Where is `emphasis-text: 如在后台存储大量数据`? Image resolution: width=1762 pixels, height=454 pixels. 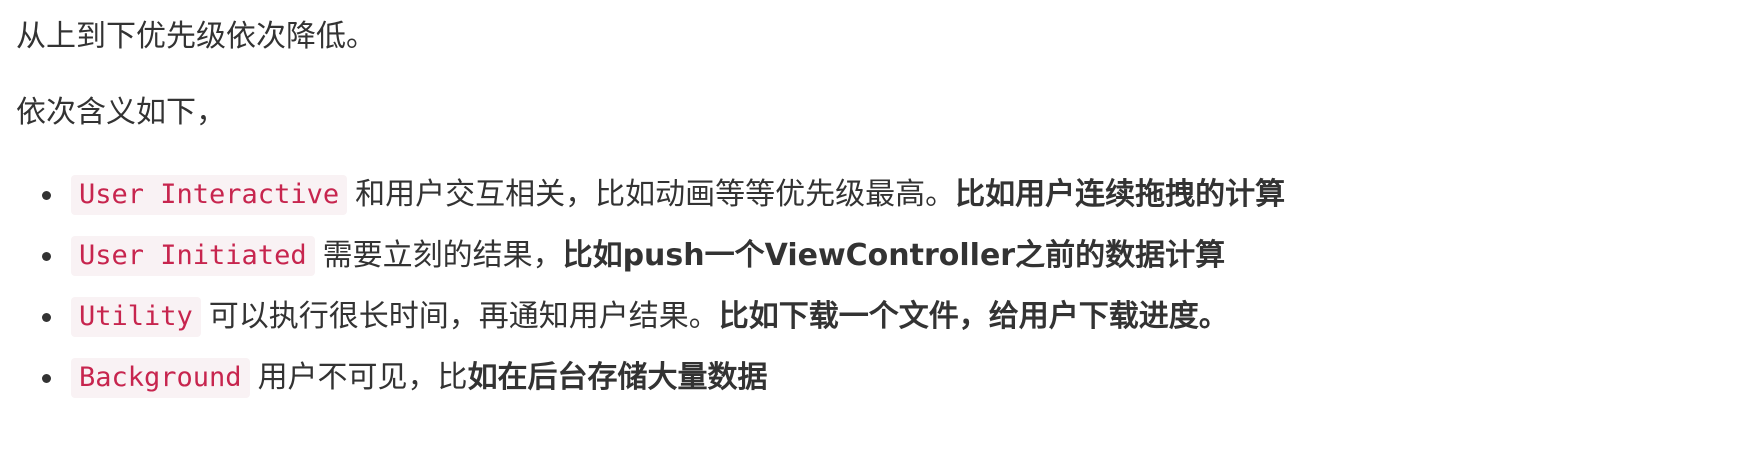 emphasis-text: 如在后台存储大量数据 is located at coordinates (617, 377).